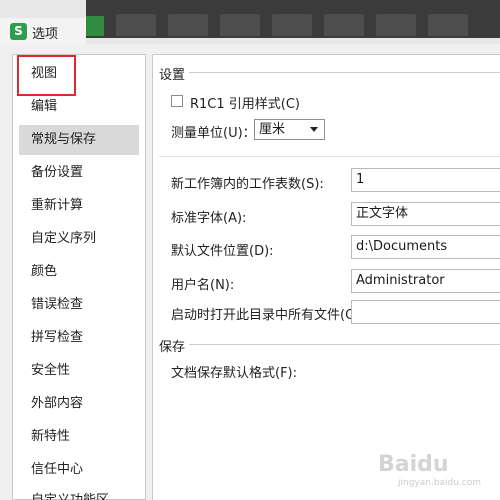 The image size is (500, 500). Describe the element at coordinates (79, 493) in the screenshot. I see `sidebar-item-custom-ribbon: 自定义功能区` at that location.